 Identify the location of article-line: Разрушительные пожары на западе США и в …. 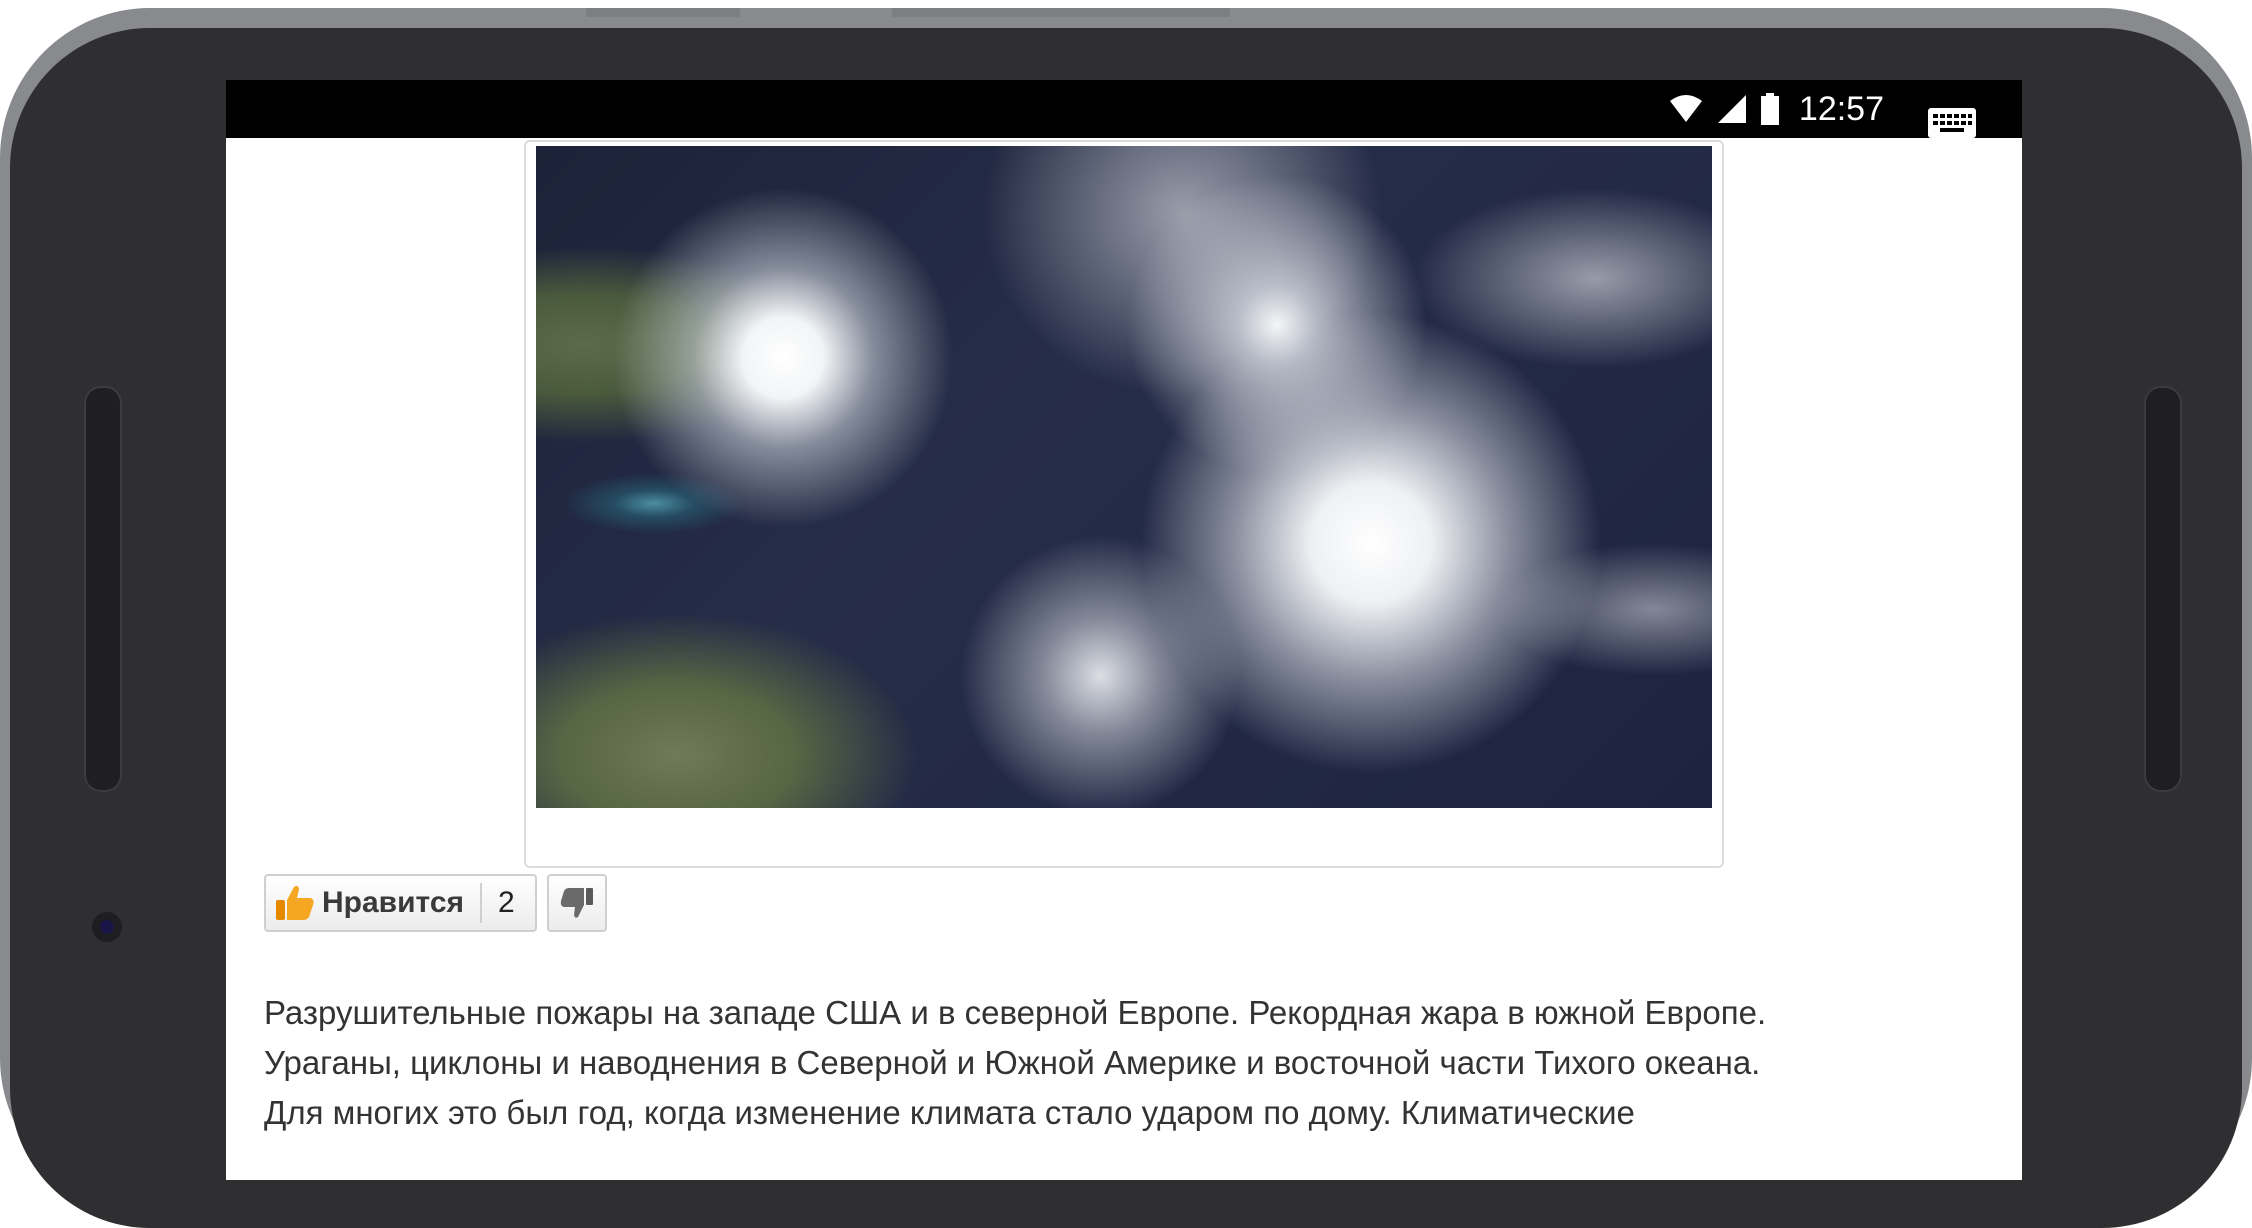
(1015, 1012).